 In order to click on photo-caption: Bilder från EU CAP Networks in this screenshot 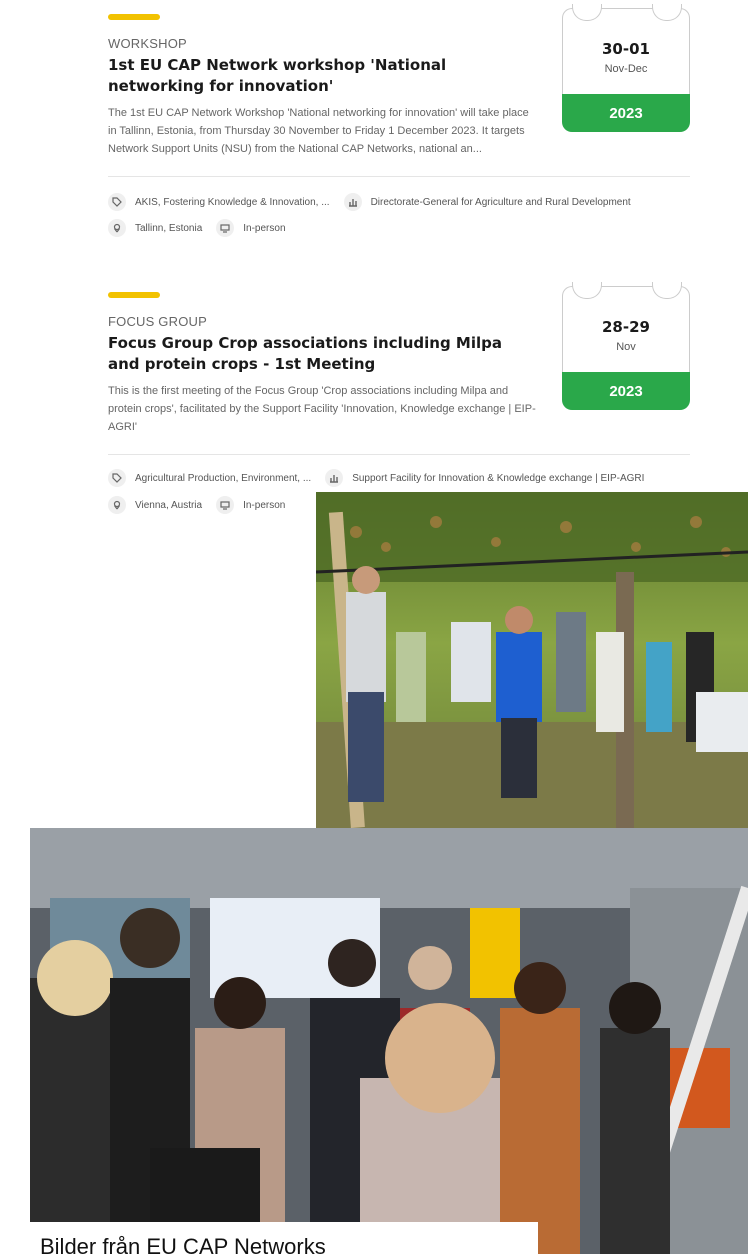, I will do `click(284, 1238)`.